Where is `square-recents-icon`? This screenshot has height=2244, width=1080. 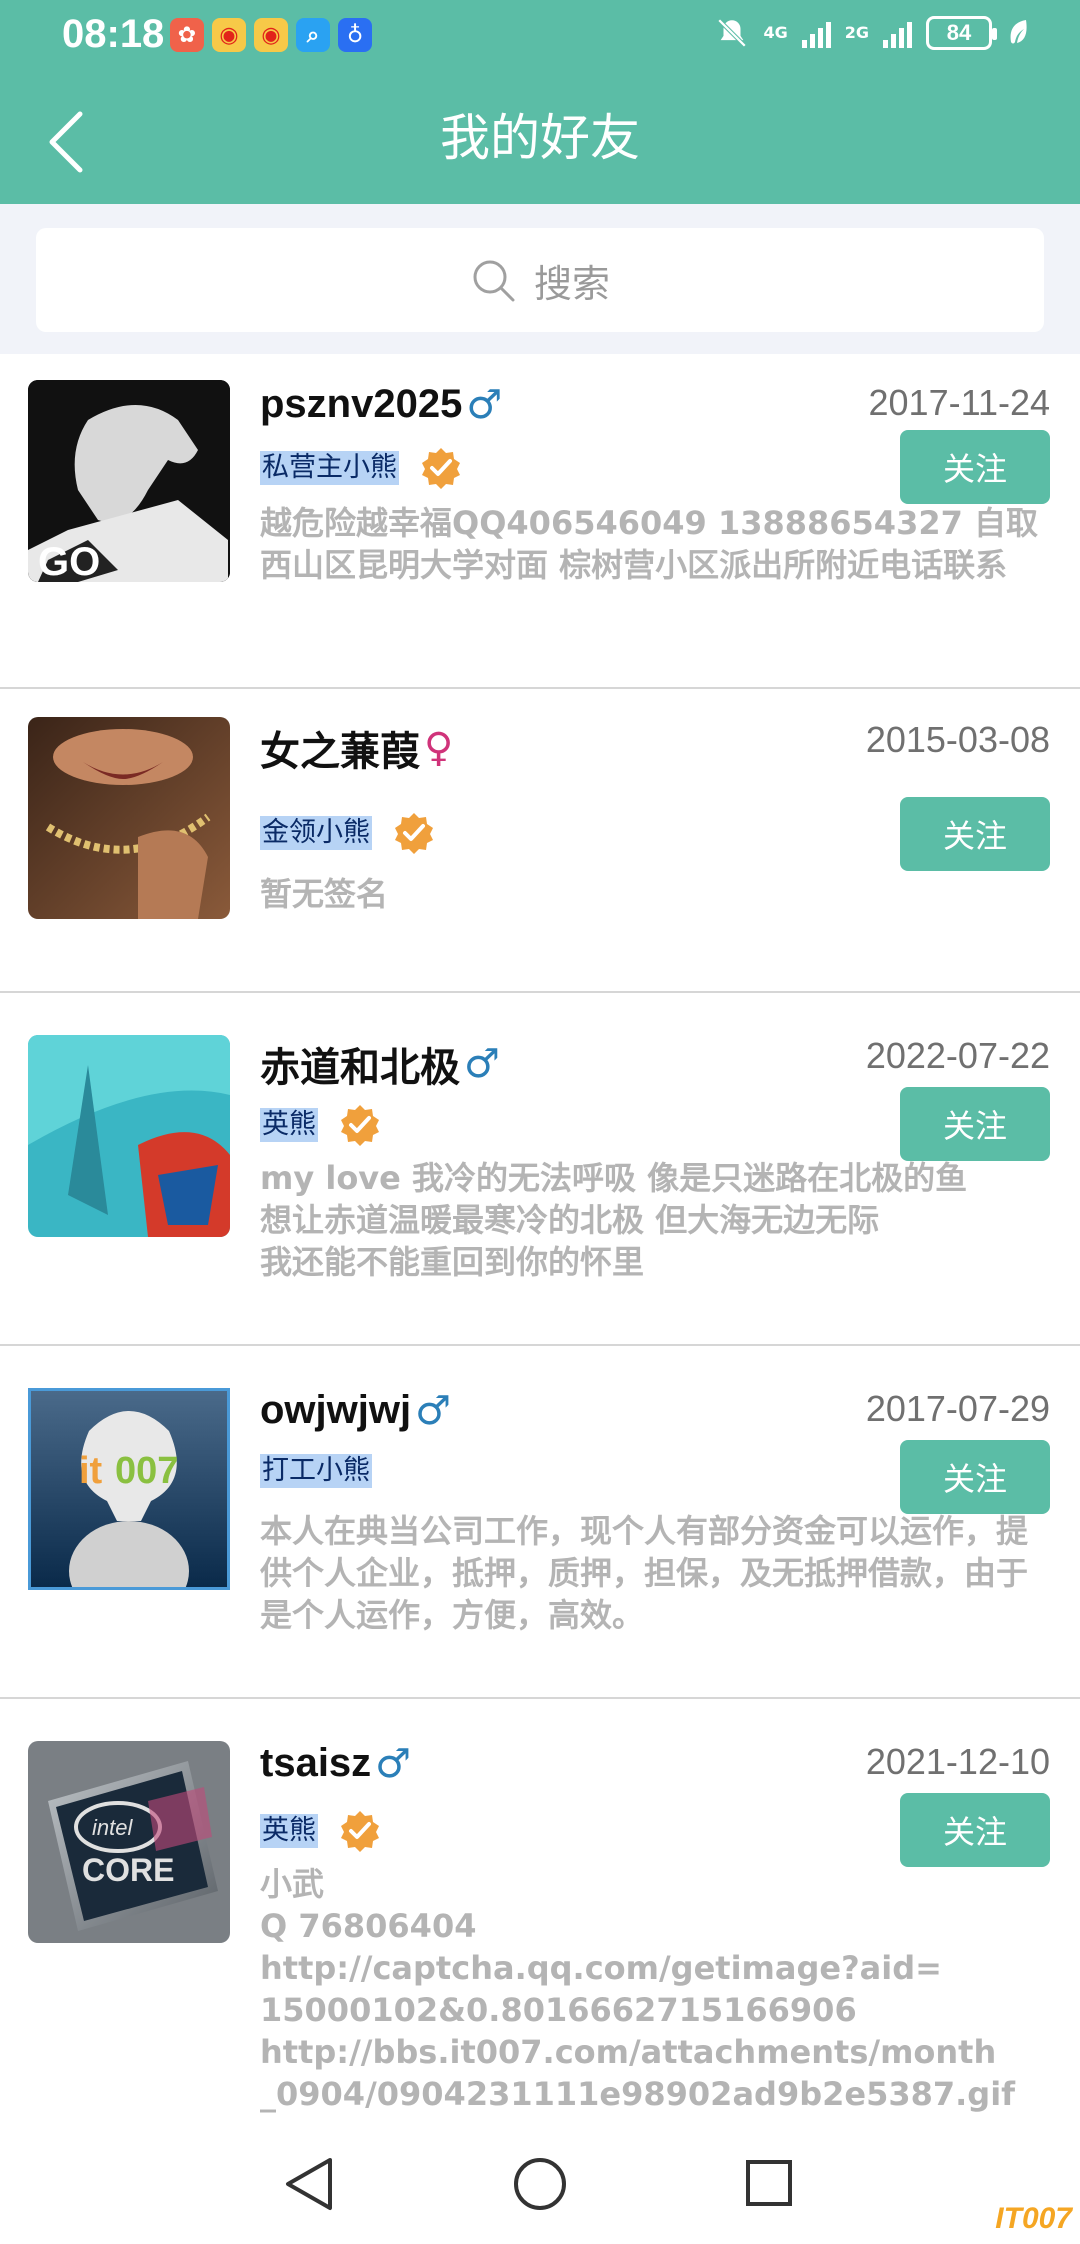
square-recents-icon is located at coordinates (769, 2183).